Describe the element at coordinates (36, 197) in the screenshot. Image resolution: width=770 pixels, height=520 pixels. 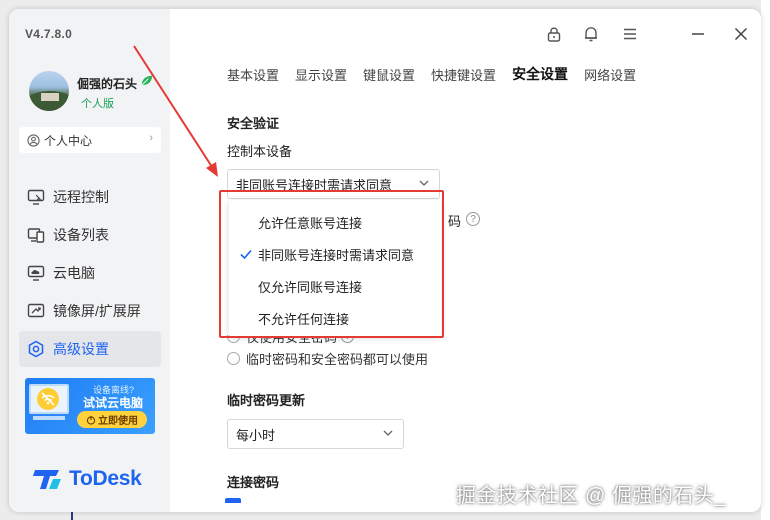
I see `remote-control-icon` at that location.